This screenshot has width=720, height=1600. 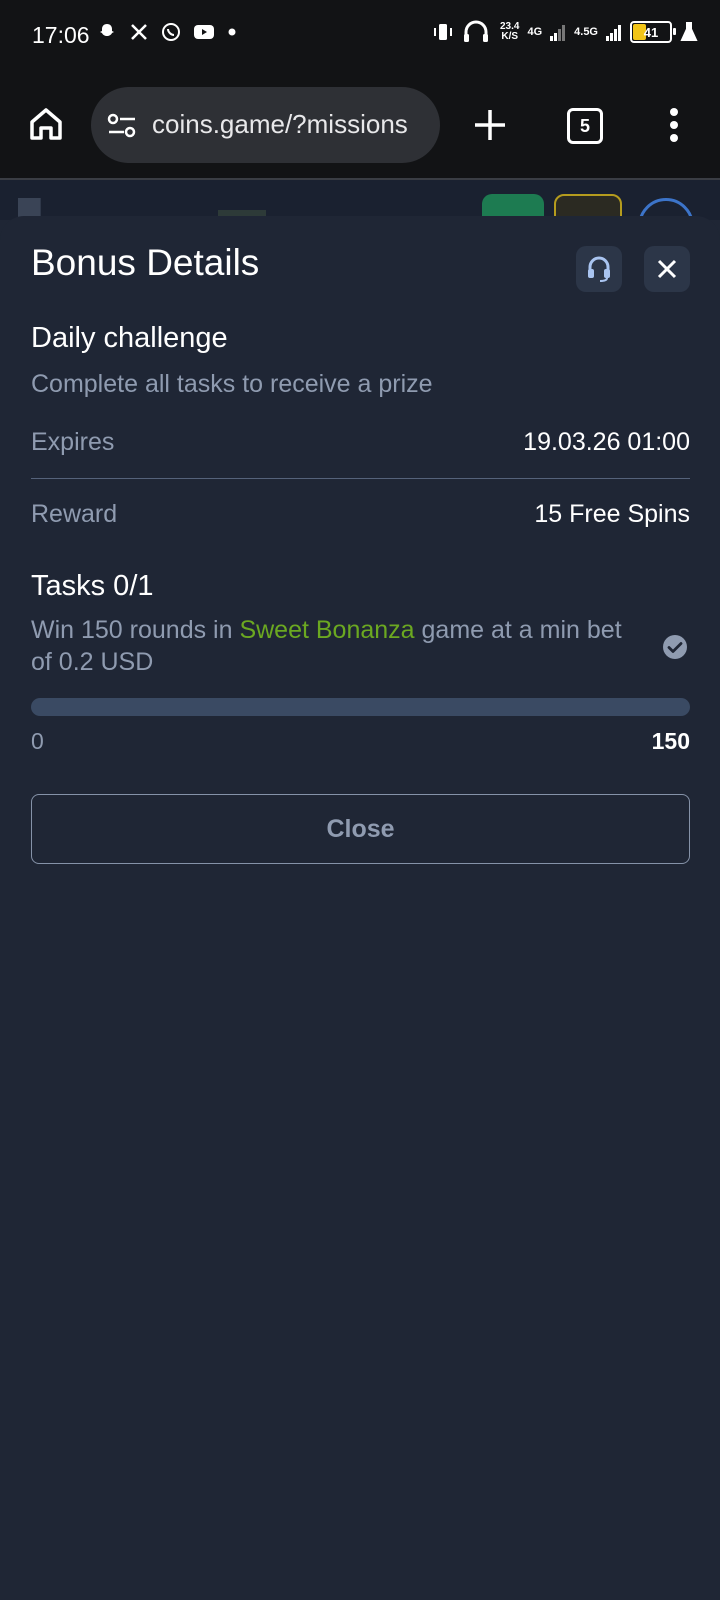 What do you see at coordinates (92, 586) in the screenshot?
I see `tasks-title: Tasks 0/1` at bounding box center [92, 586].